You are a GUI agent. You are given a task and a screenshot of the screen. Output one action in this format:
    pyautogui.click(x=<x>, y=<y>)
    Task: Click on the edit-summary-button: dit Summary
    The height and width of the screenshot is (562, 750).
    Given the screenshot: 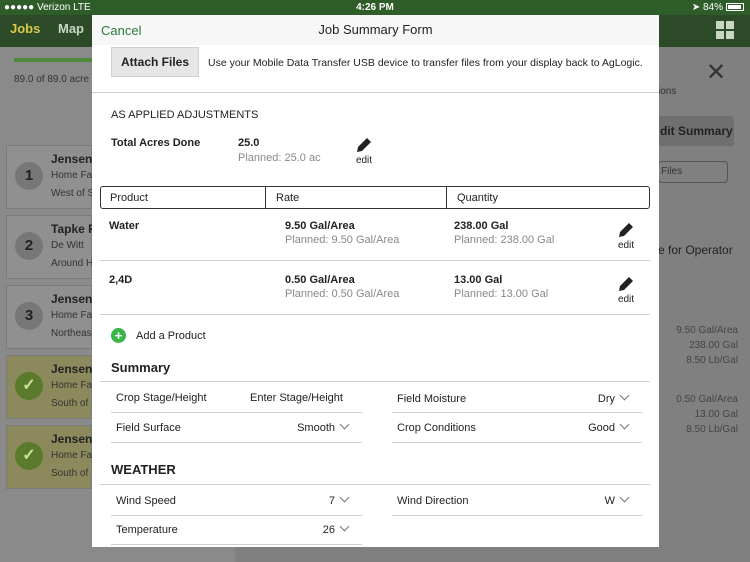 What is the action you would take?
    pyautogui.click(x=696, y=131)
    